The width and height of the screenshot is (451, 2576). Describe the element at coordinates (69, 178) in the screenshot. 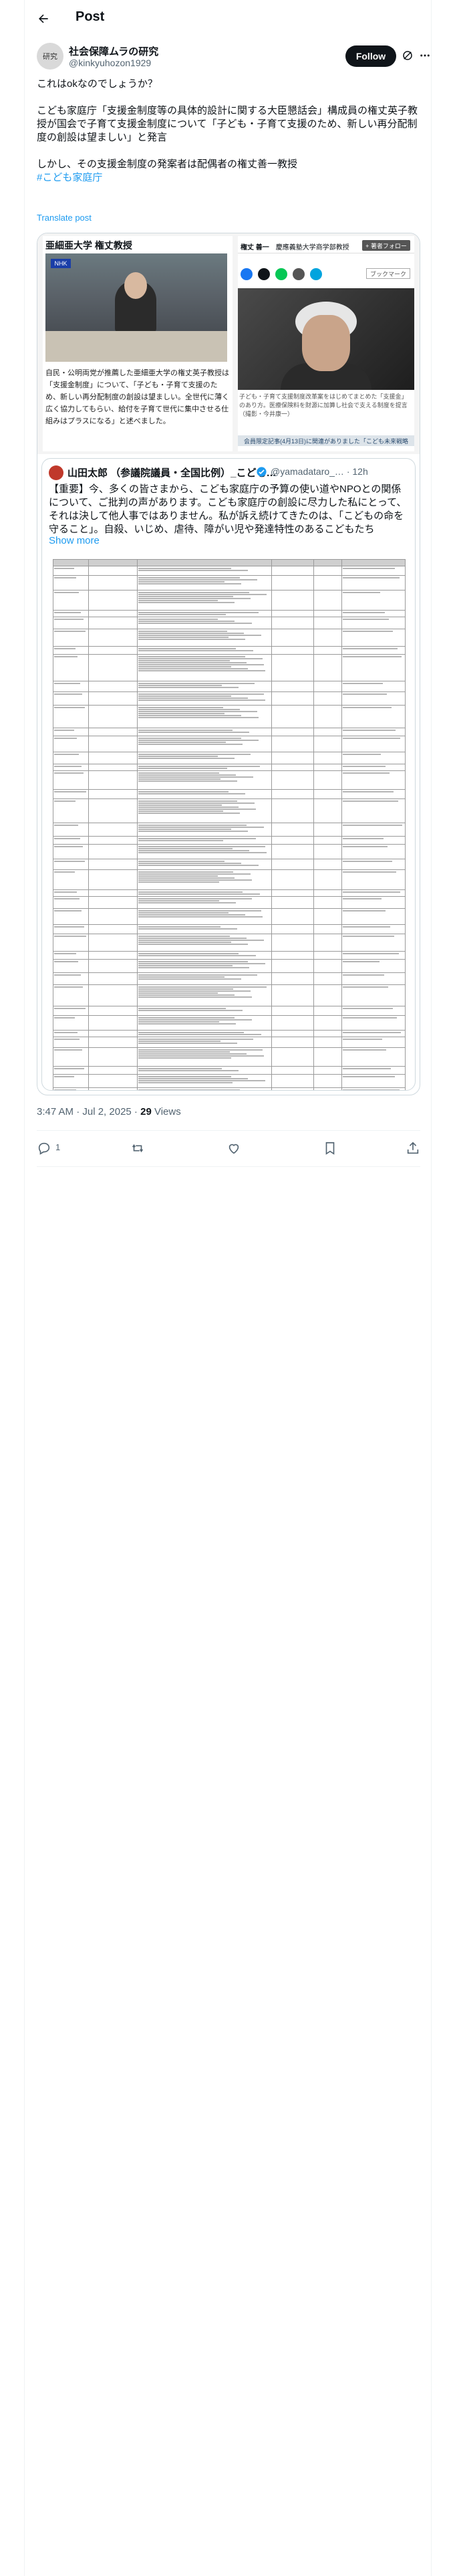

I see `hashtag-link: #こども家庭庁` at that location.